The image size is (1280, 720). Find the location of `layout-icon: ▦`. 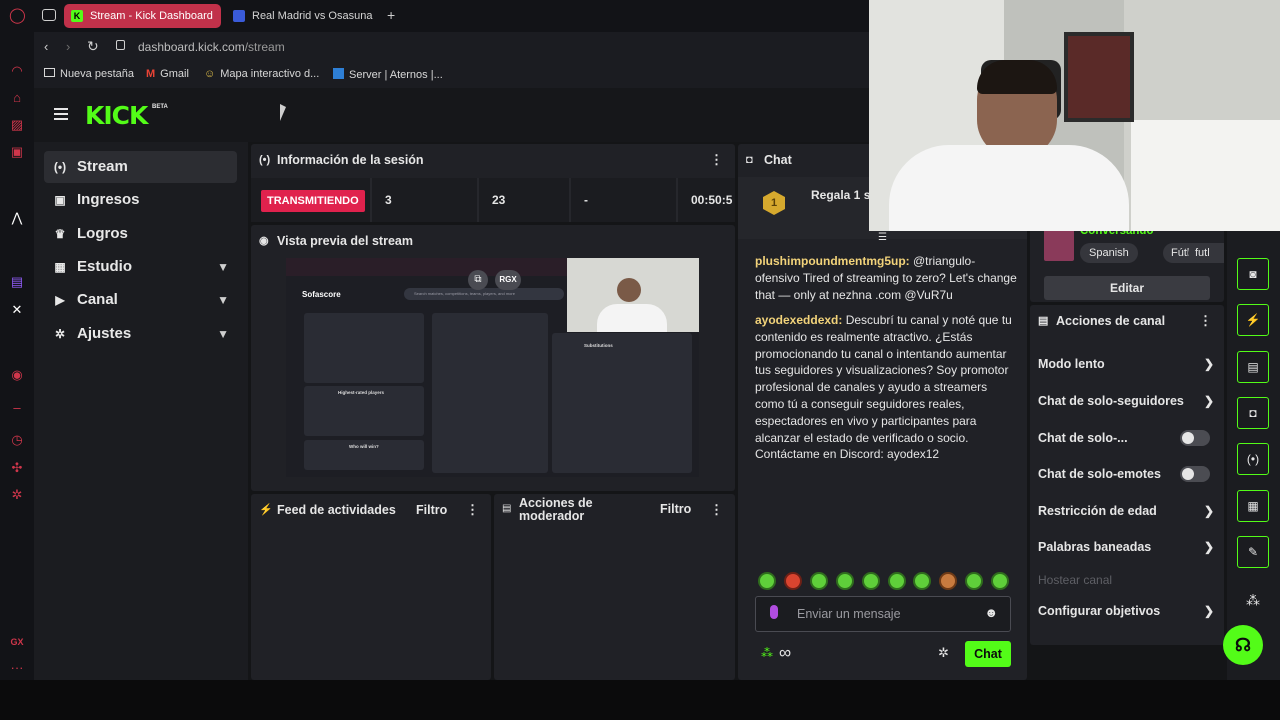

layout-icon: ▦ is located at coordinates (1253, 506).